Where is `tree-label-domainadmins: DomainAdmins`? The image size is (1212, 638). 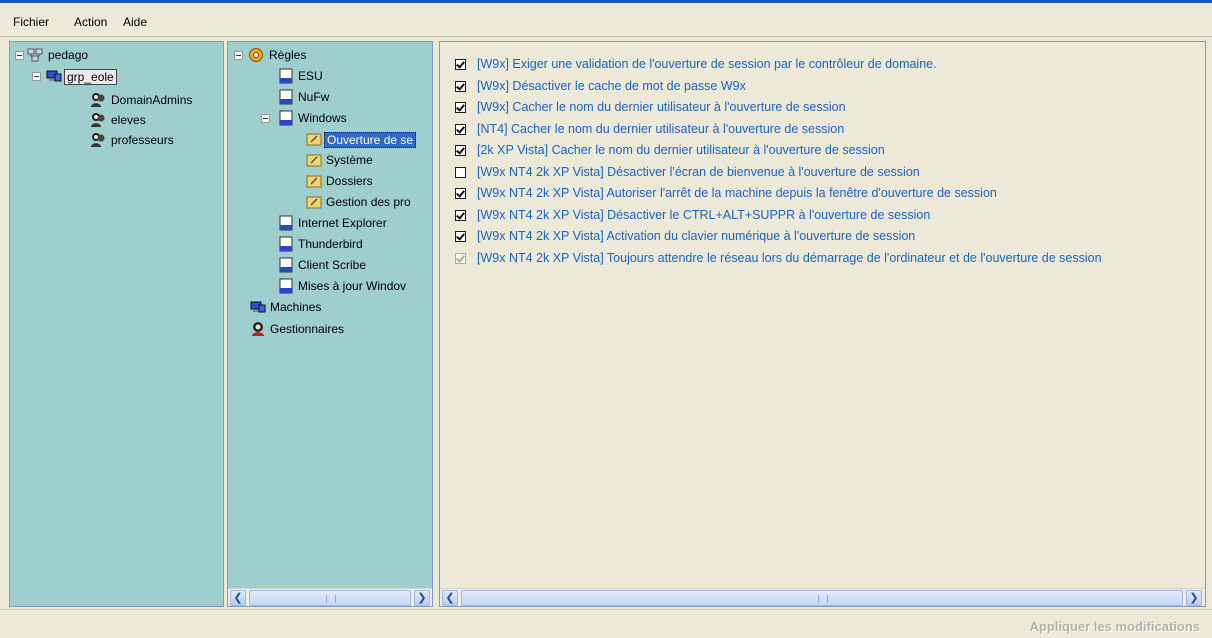 tree-label-domainadmins: DomainAdmins is located at coordinates (152, 100).